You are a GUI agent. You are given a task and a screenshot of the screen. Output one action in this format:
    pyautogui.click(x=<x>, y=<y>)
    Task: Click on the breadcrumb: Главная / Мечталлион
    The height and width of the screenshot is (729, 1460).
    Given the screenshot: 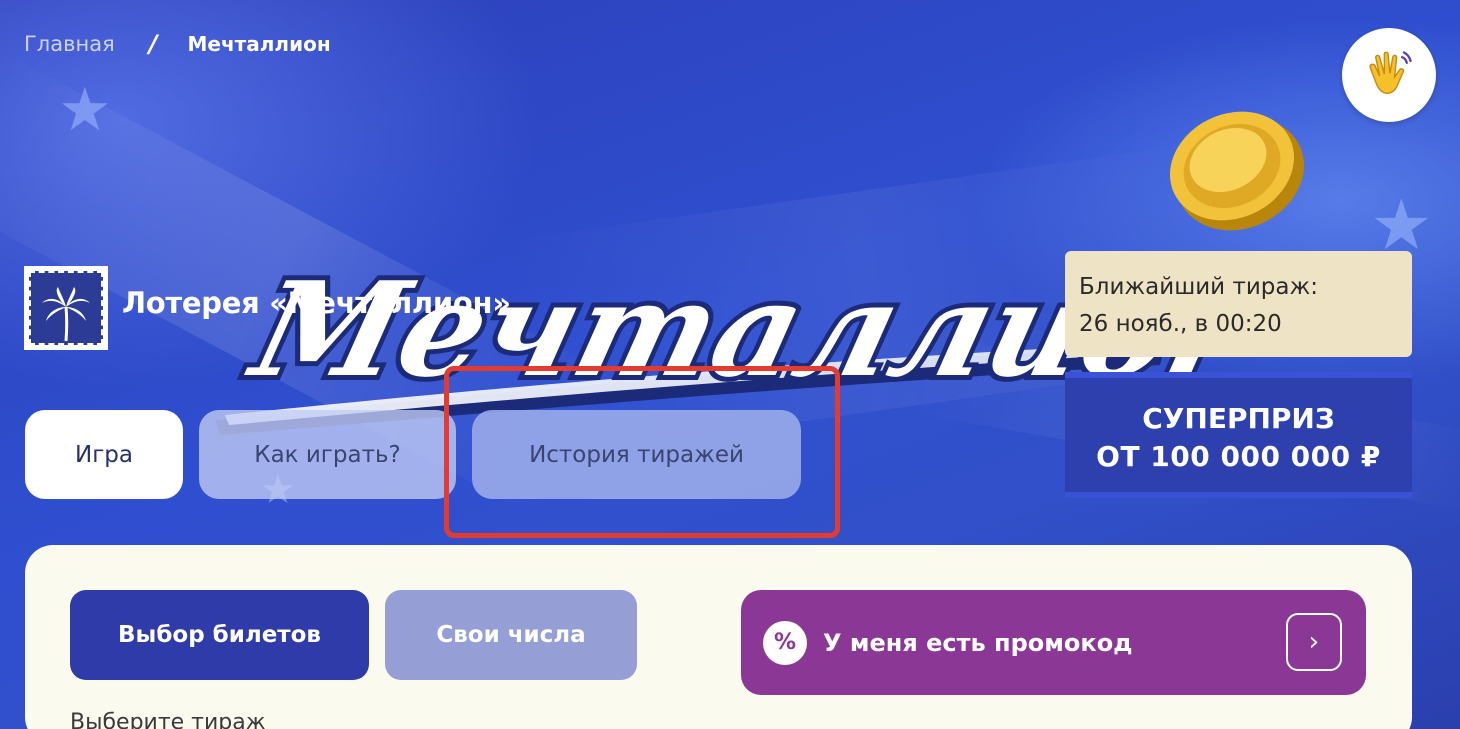 What is the action you would take?
    pyautogui.click(x=177, y=44)
    